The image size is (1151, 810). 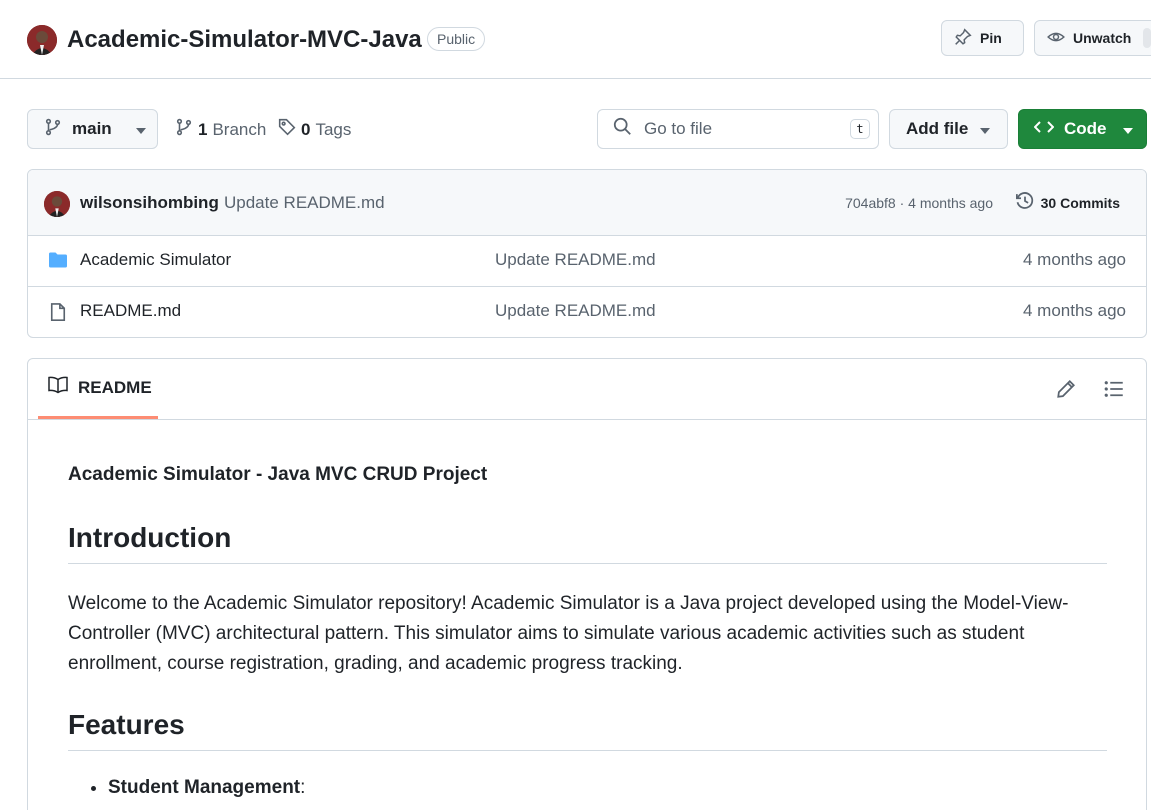 I want to click on tag-count: 0, so click(x=306, y=129).